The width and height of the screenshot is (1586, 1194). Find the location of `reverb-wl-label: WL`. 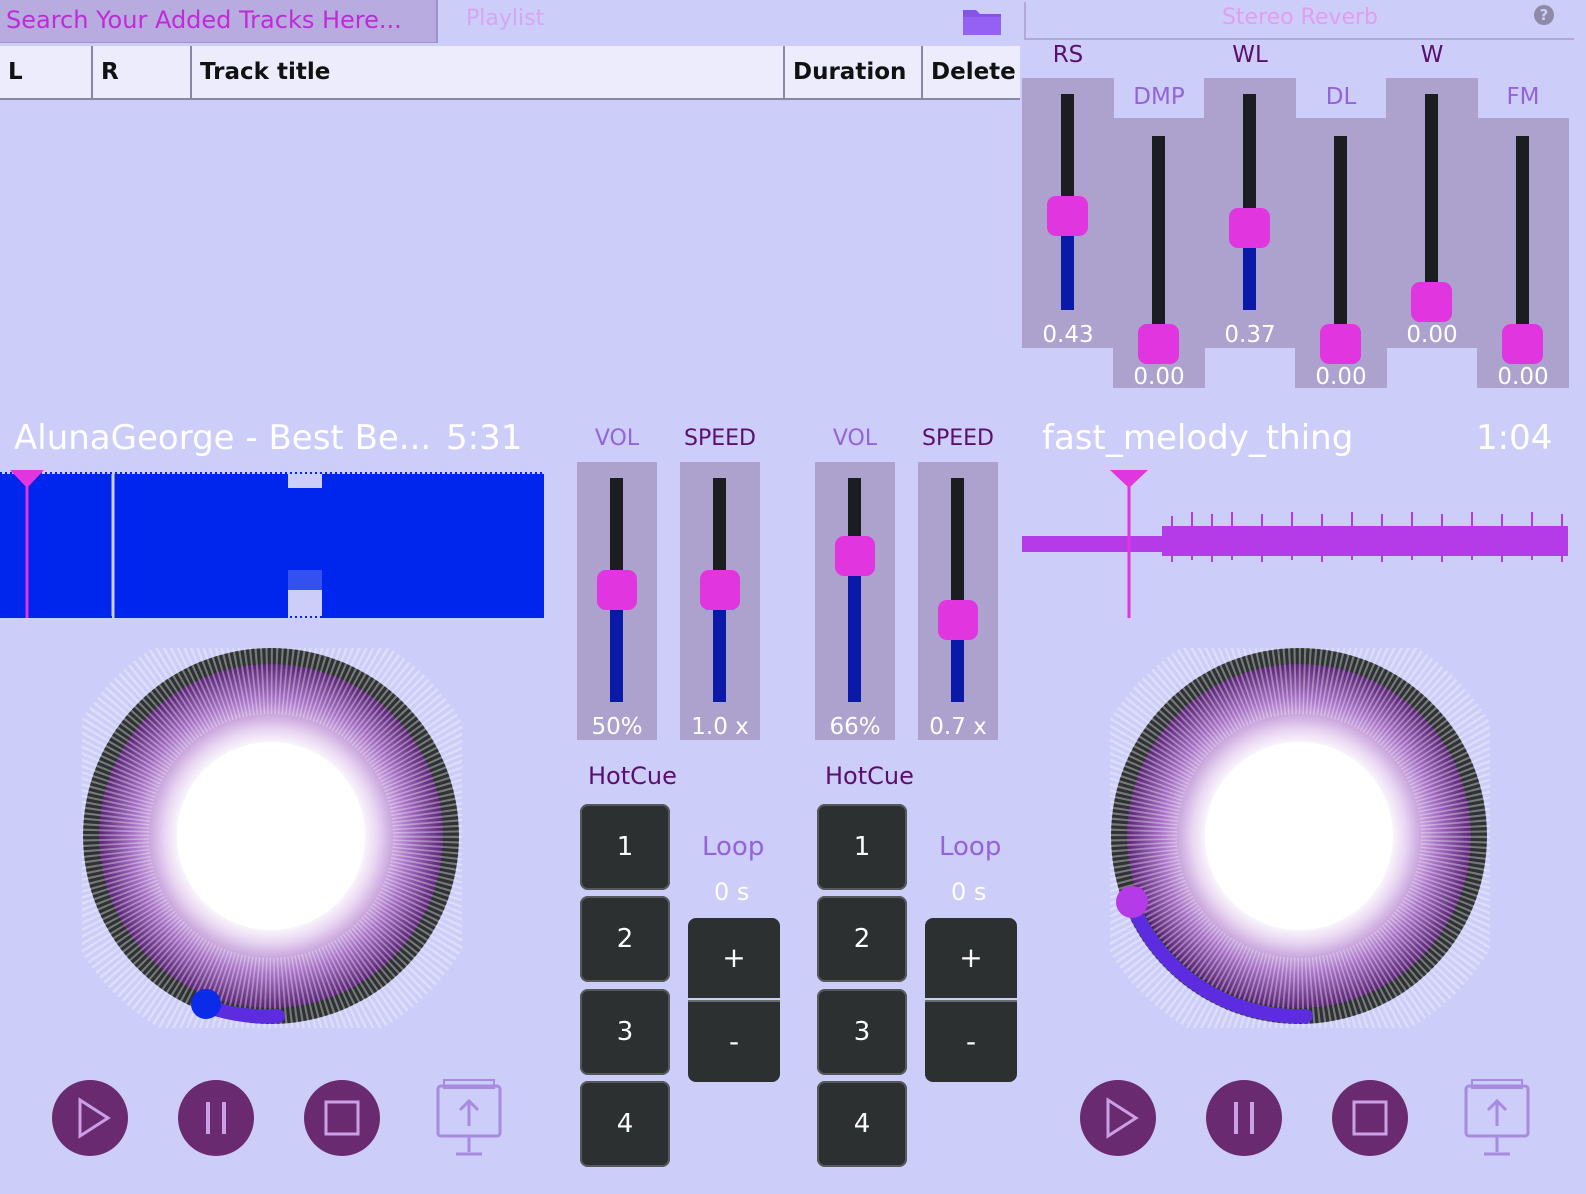

reverb-wl-label: WL is located at coordinates (1250, 55).